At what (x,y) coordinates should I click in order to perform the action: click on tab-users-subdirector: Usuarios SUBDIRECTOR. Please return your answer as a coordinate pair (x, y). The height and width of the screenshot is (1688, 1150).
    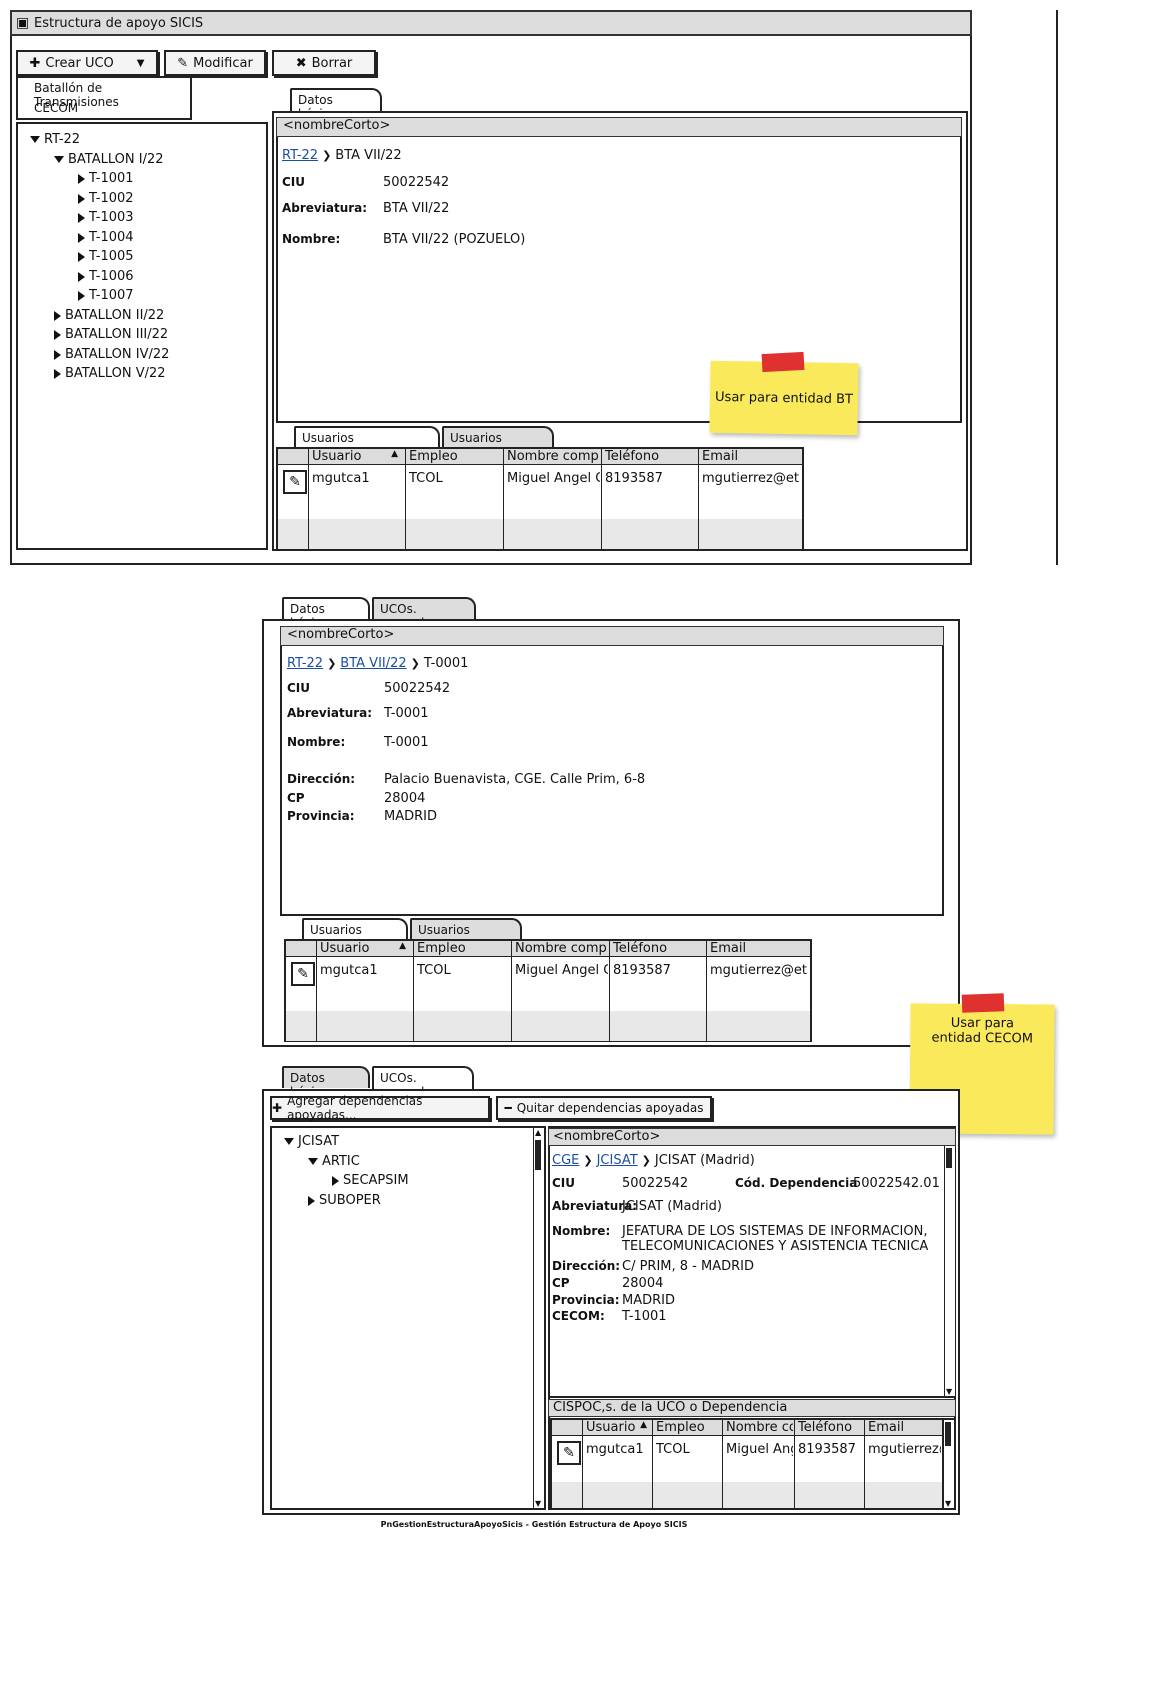
    Looking at the image, I should click on (367, 442).